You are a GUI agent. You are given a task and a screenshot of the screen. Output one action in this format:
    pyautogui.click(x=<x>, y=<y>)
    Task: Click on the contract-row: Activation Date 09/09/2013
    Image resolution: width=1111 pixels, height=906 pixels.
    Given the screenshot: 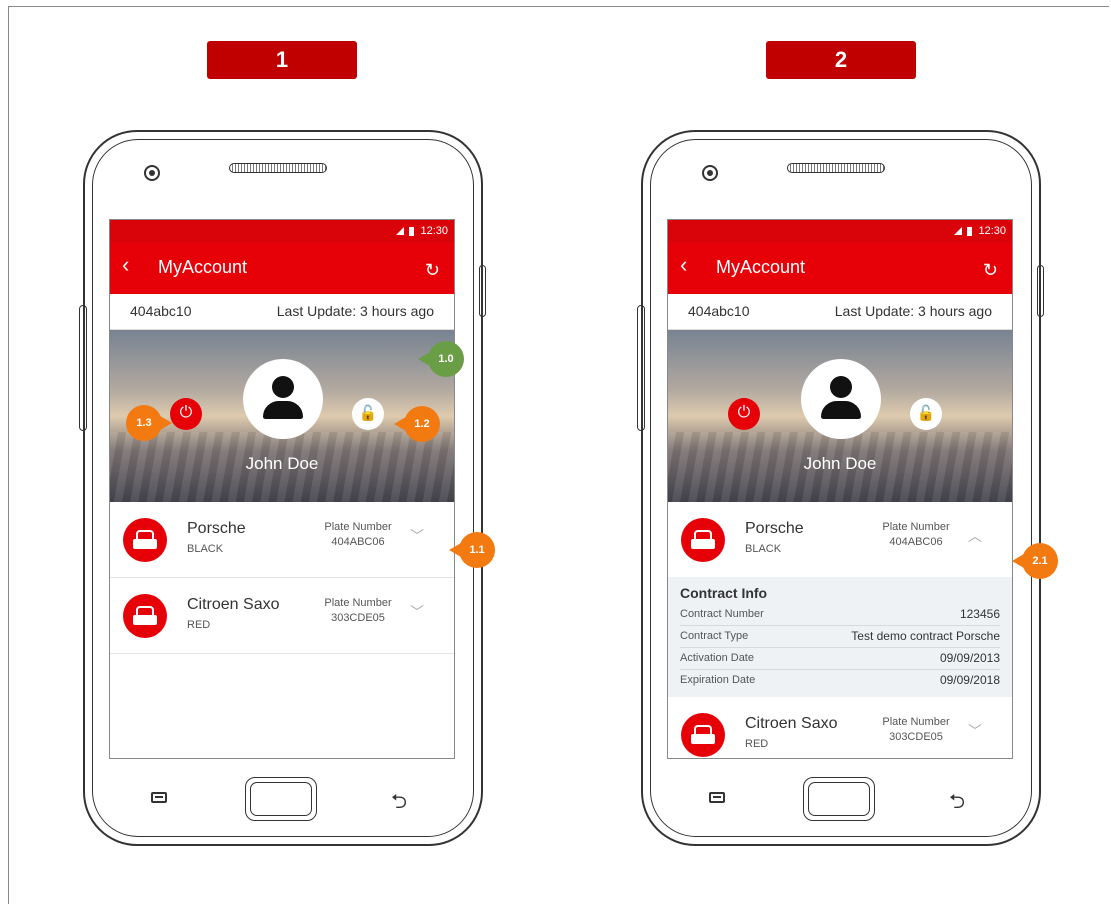 What is the action you would take?
    pyautogui.click(x=840, y=659)
    